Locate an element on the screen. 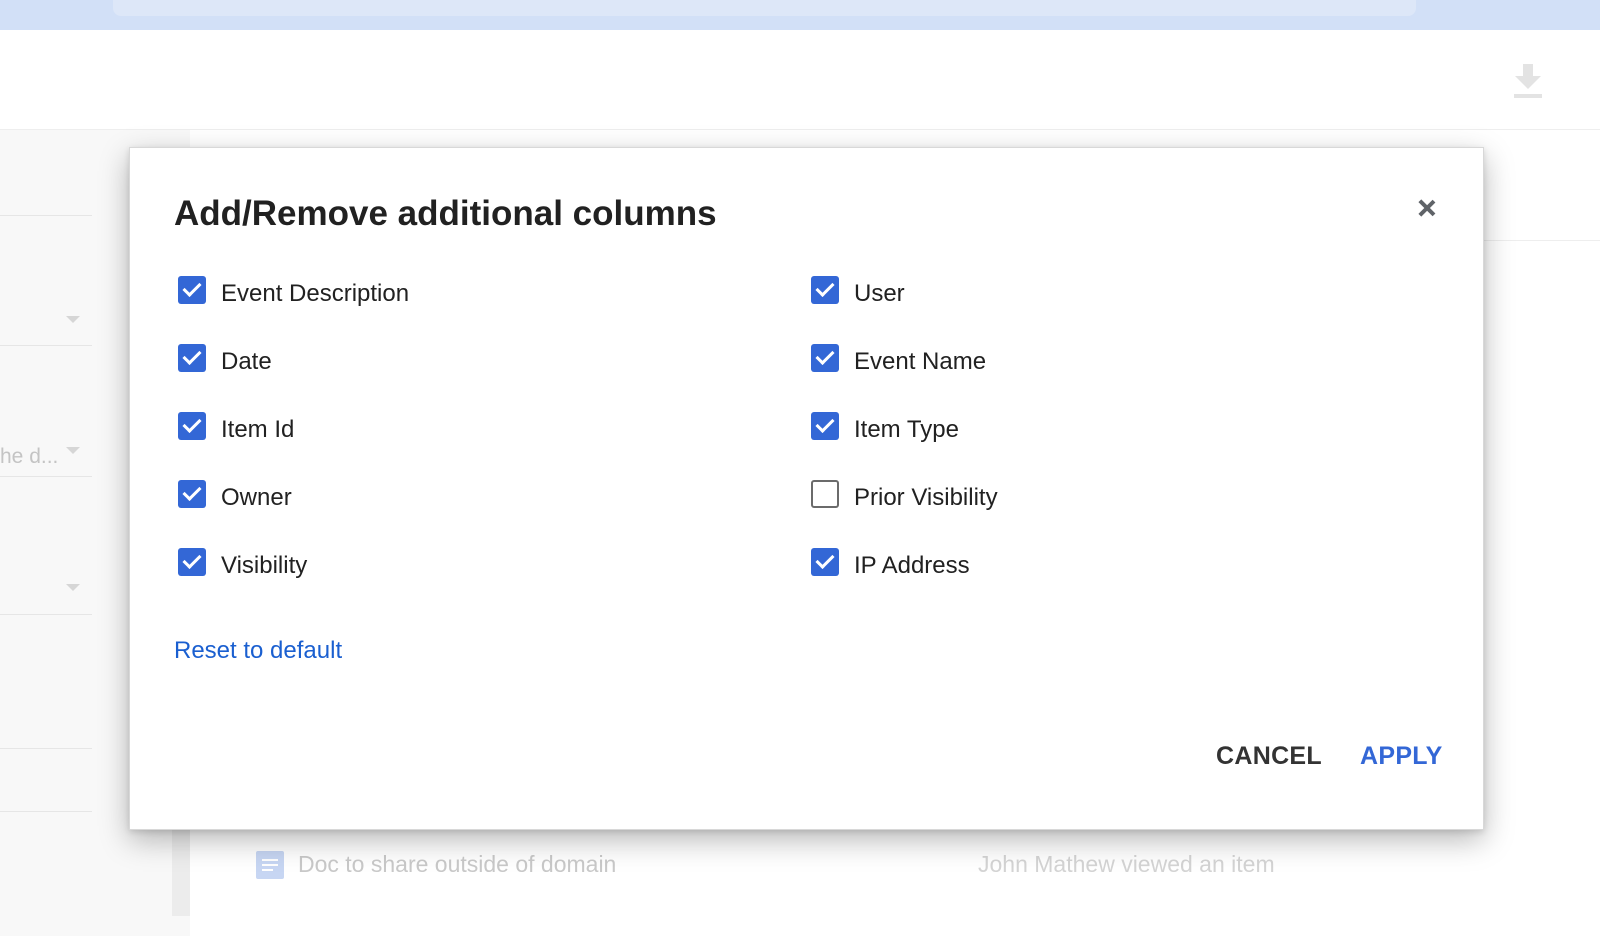 The width and height of the screenshot is (1600, 936). column-option-label: User is located at coordinates (879, 293).